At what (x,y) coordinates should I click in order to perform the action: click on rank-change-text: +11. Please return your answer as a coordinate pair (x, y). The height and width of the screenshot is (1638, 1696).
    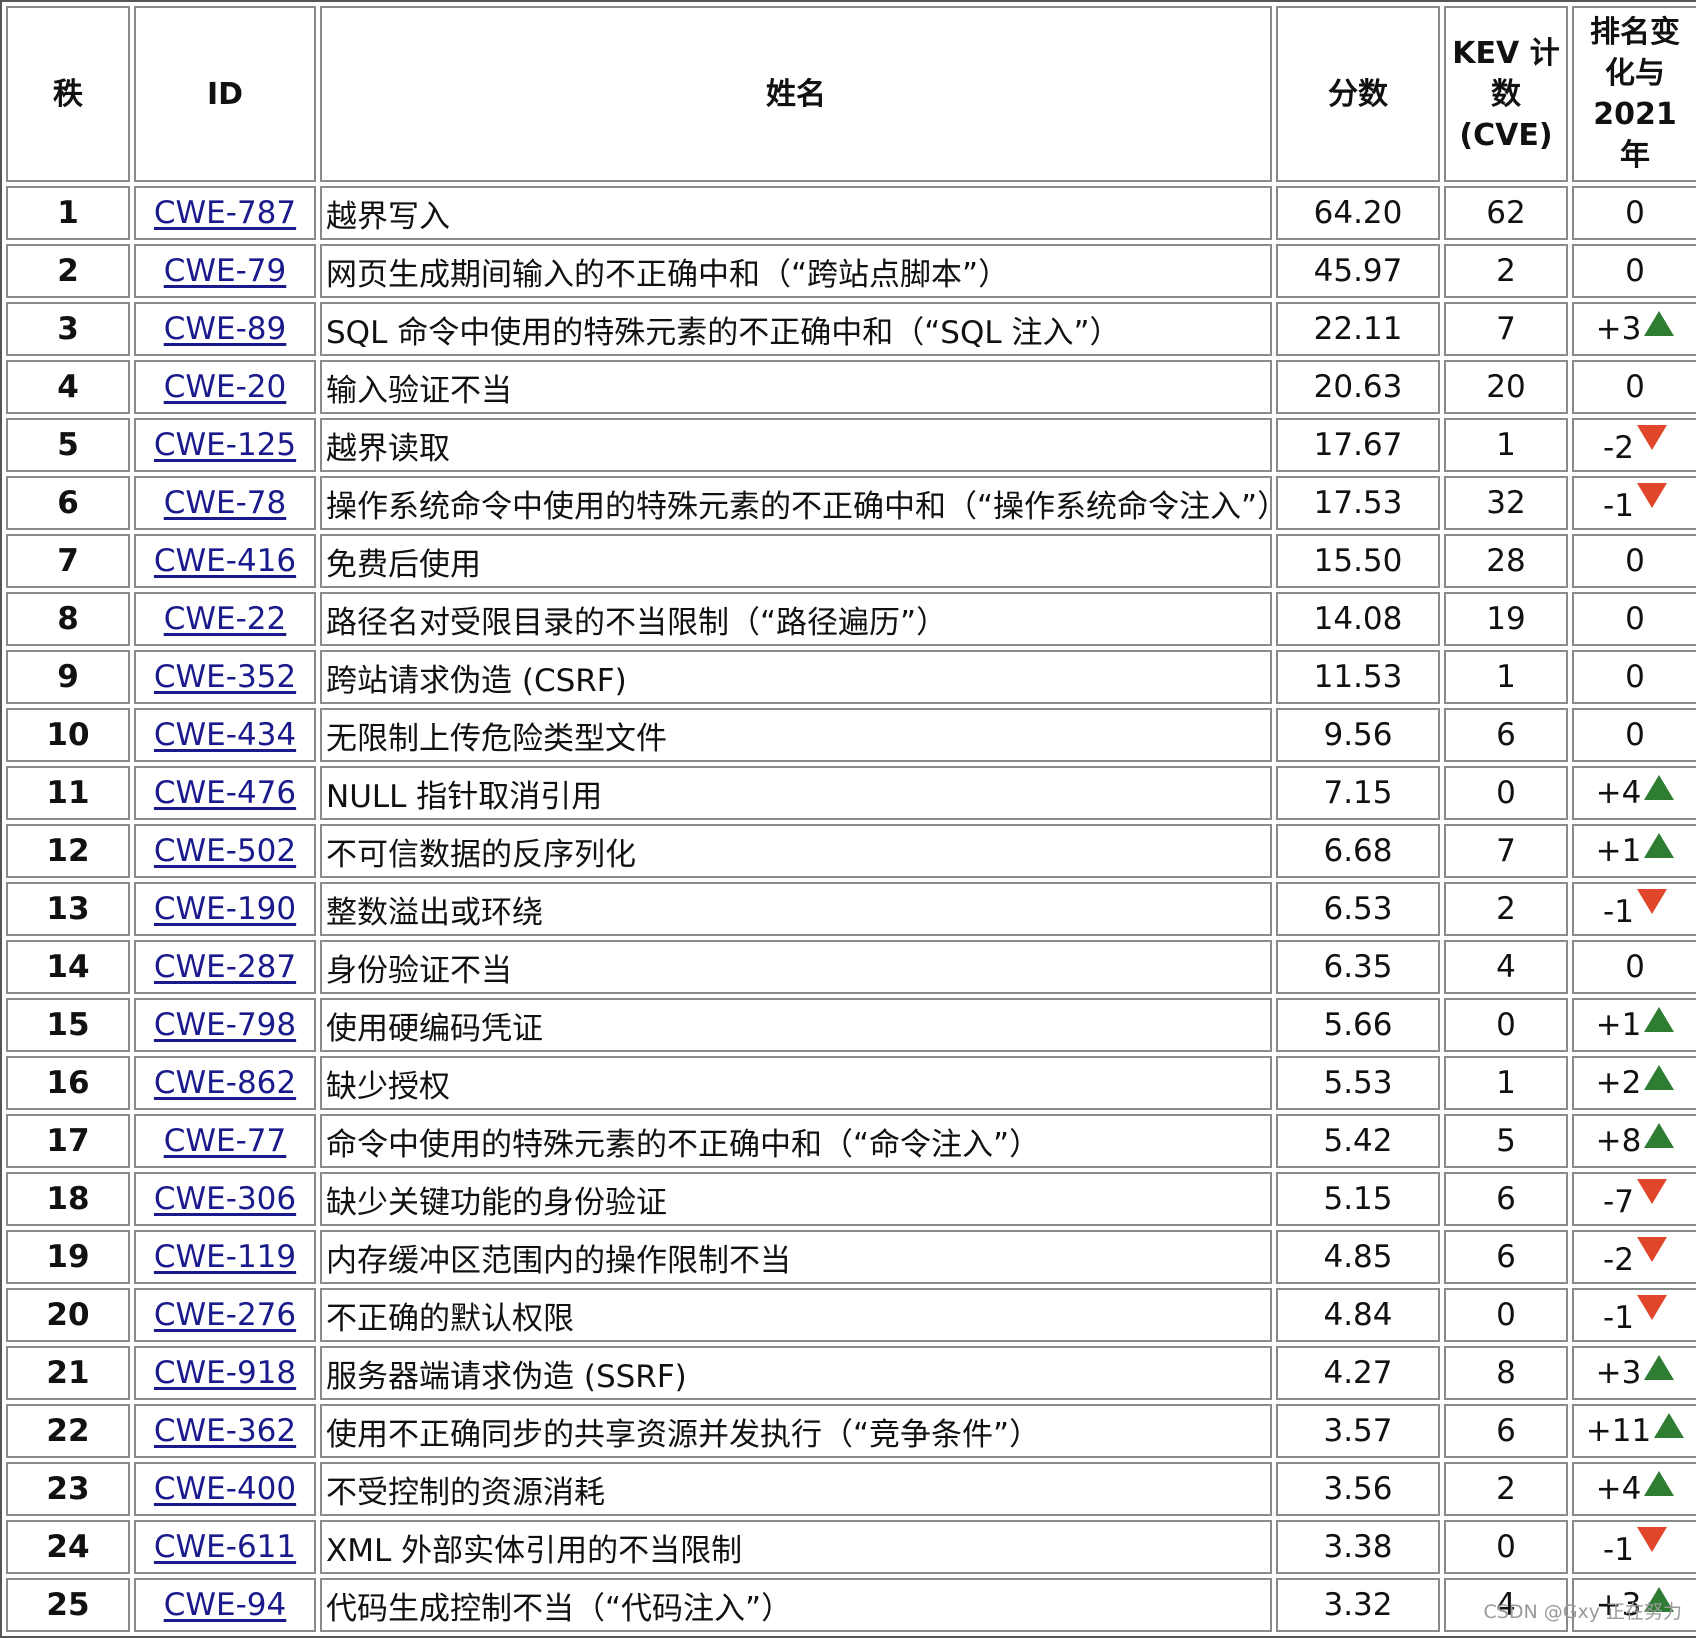
    Looking at the image, I should click on (1618, 1431).